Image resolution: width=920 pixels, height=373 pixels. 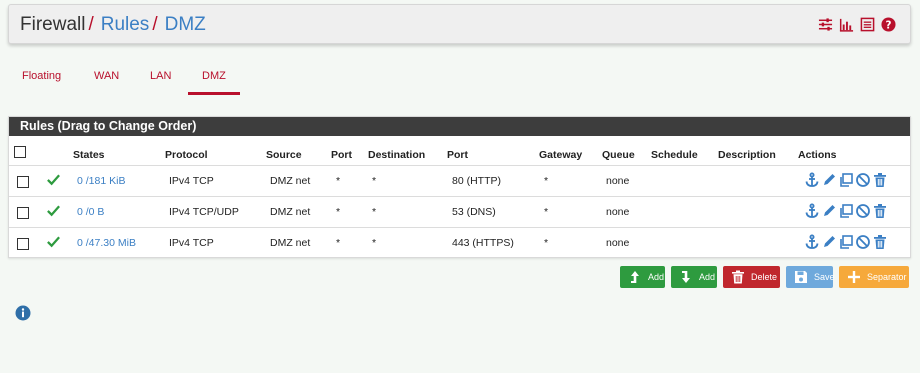 What do you see at coordinates (397, 155) in the screenshot?
I see `col-destination: Destination` at bounding box center [397, 155].